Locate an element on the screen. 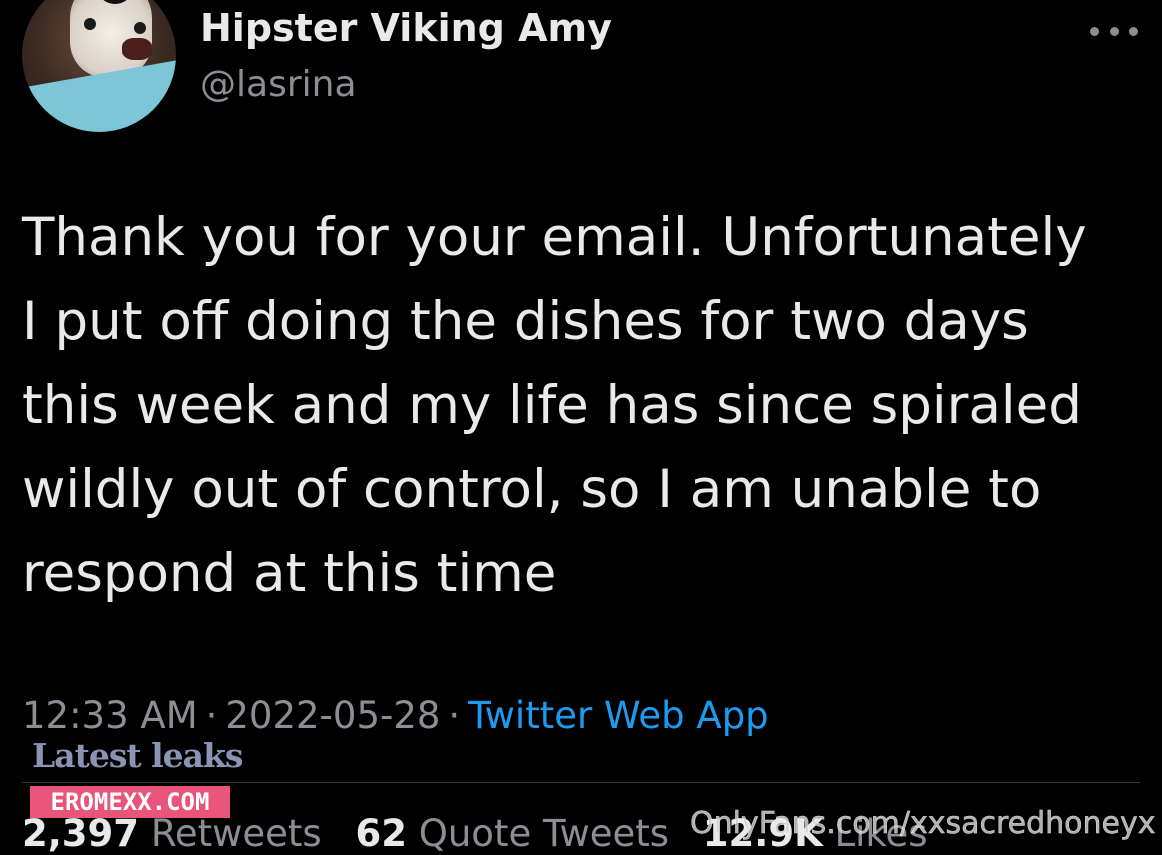  retweets-label: Retweets is located at coordinates (236, 833).